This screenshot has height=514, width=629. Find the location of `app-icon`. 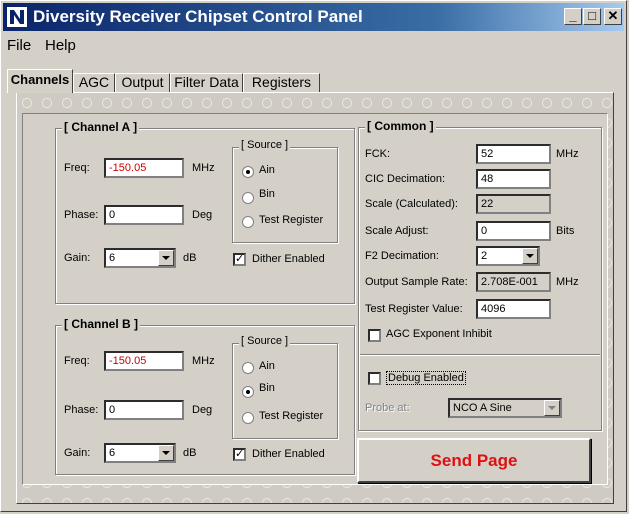

app-icon is located at coordinates (17, 17).